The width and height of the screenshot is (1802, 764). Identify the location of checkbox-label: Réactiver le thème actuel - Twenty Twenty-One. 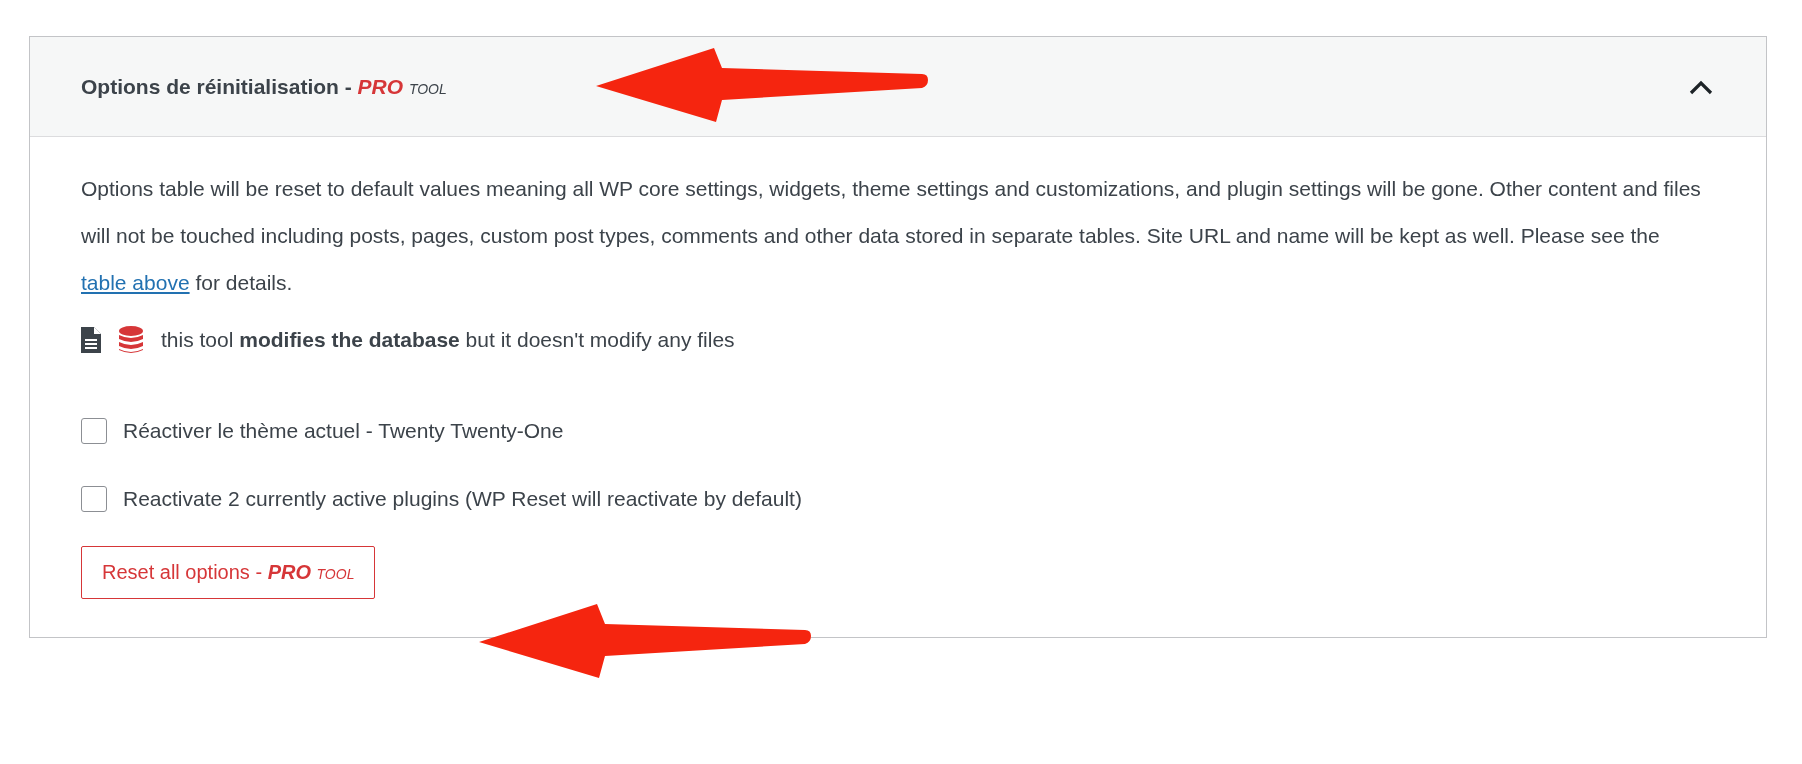
(343, 431).